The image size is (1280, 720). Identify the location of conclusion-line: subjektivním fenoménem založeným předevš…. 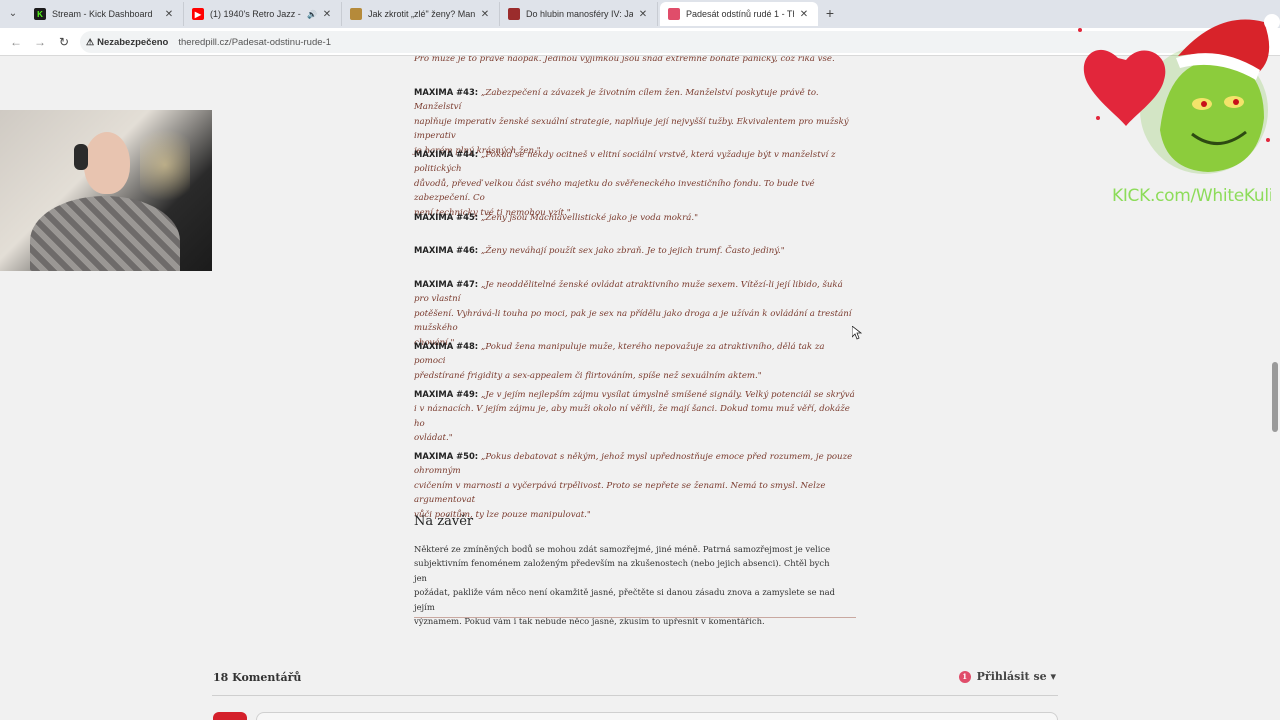
(622, 570).